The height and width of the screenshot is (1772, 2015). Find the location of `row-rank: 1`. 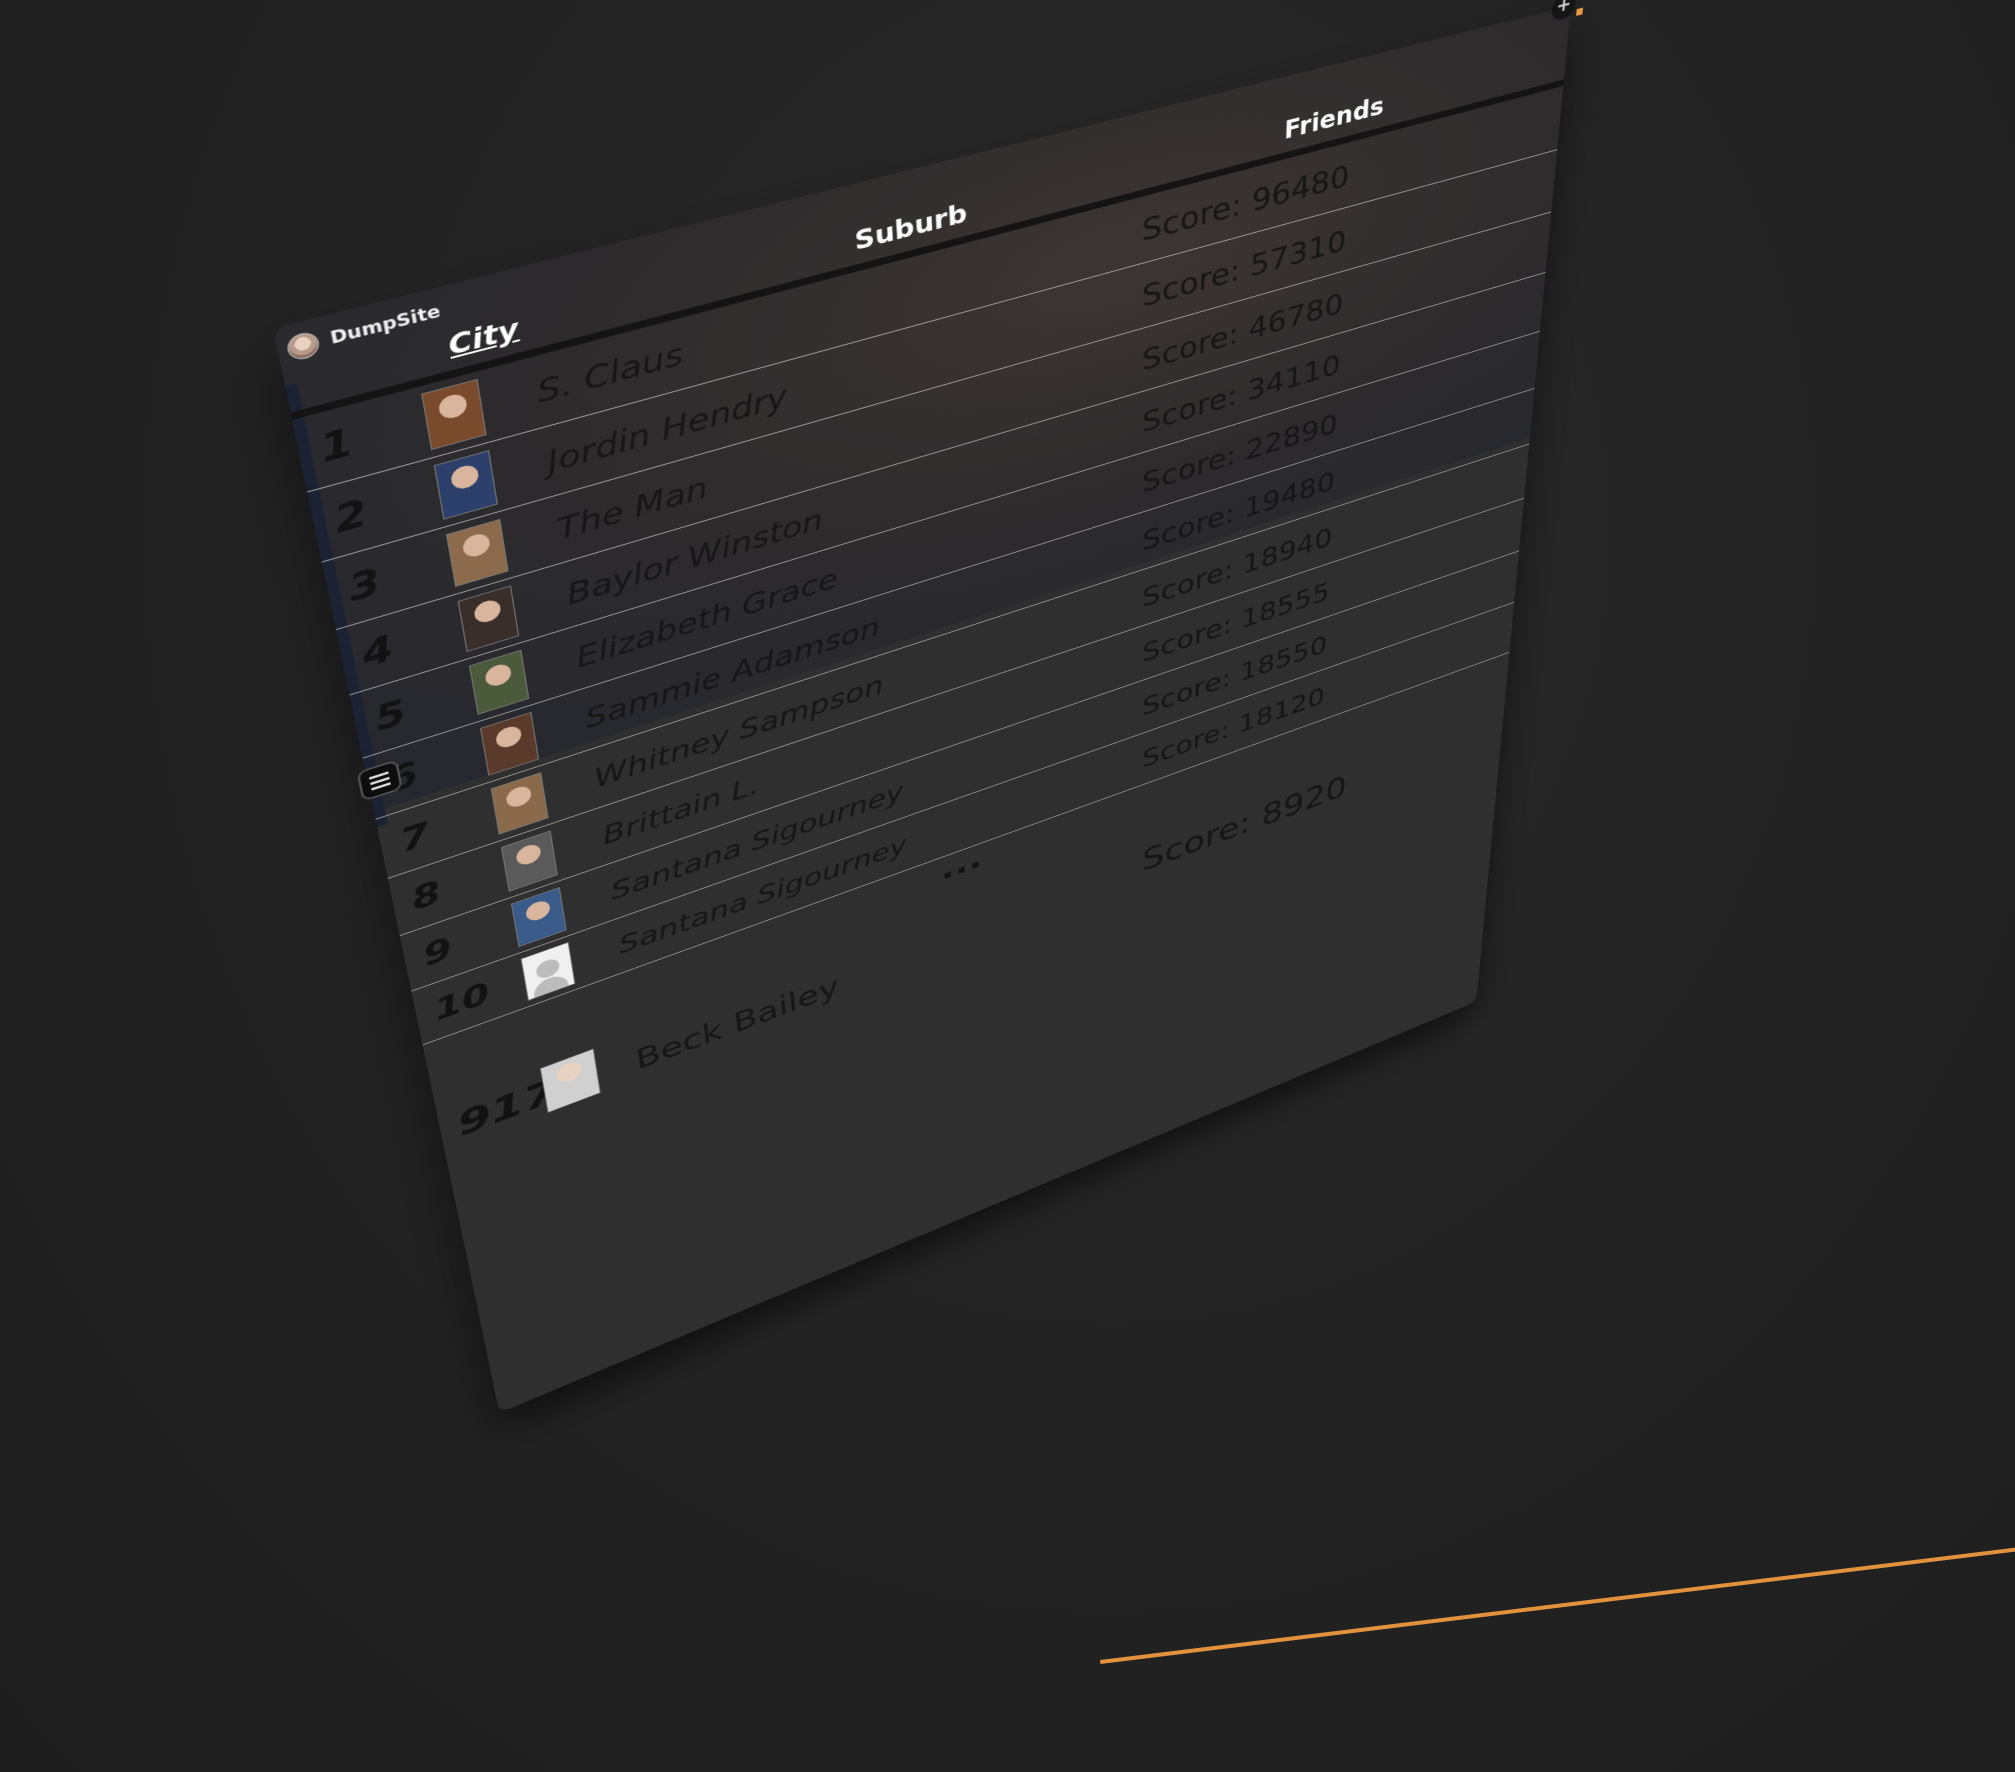

row-rank: 1 is located at coordinates (337, 446).